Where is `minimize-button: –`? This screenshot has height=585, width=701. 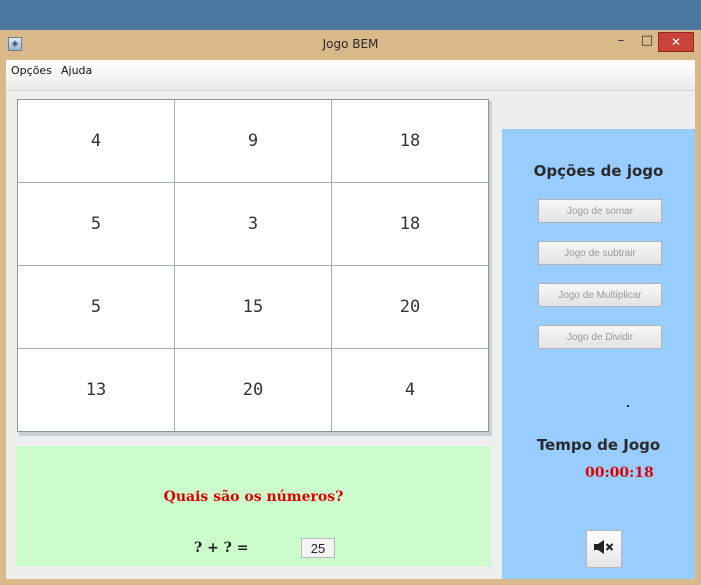
minimize-button: – is located at coordinates (621, 42).